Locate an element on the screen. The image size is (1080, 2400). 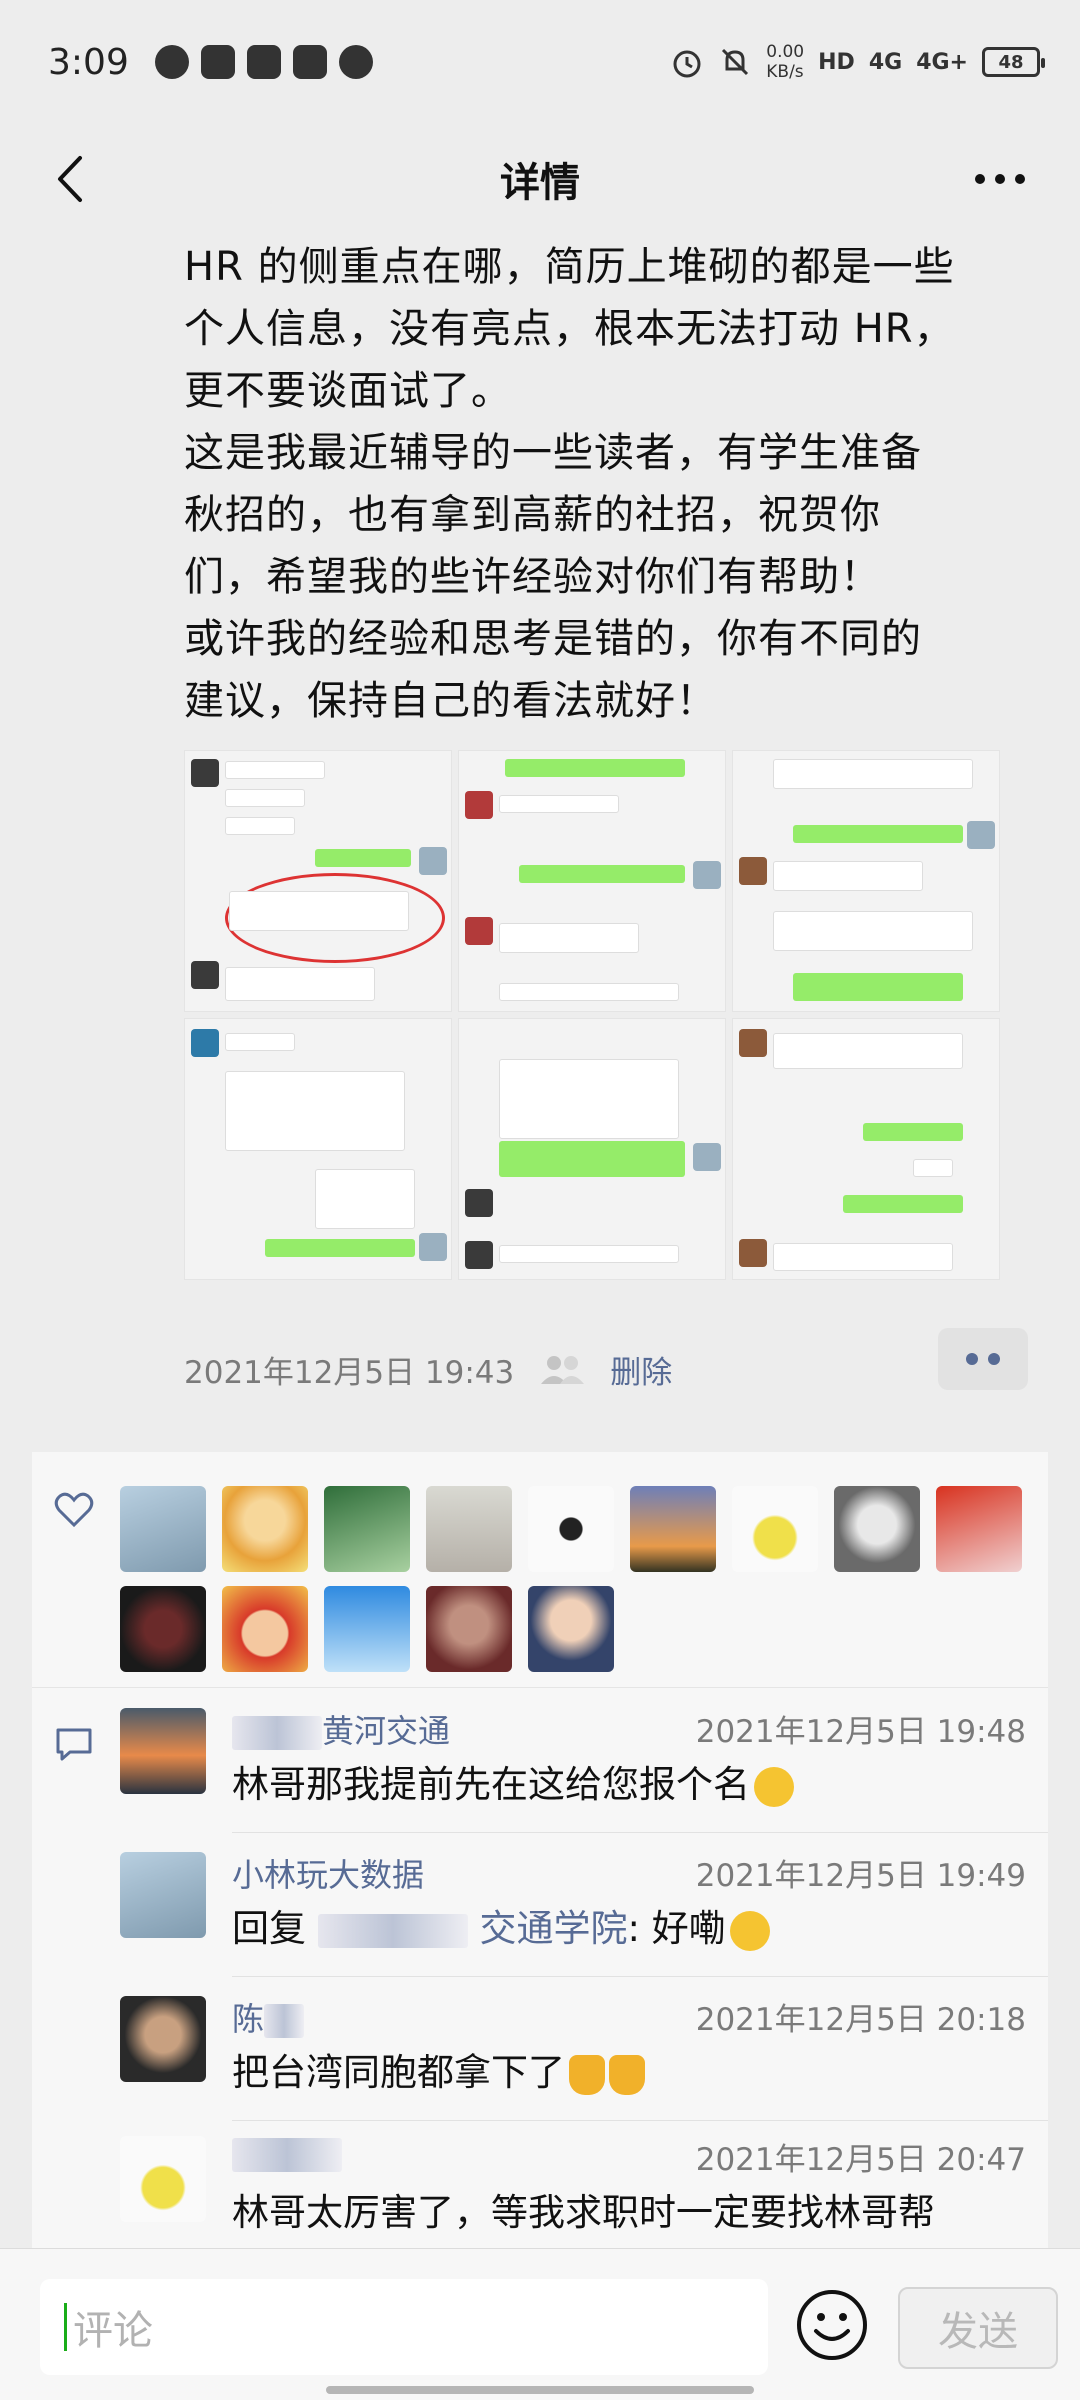
status-bar: 3:09 0.00 KB/s HD 4G 4G+ 48 is located at coordinates (540, 62).